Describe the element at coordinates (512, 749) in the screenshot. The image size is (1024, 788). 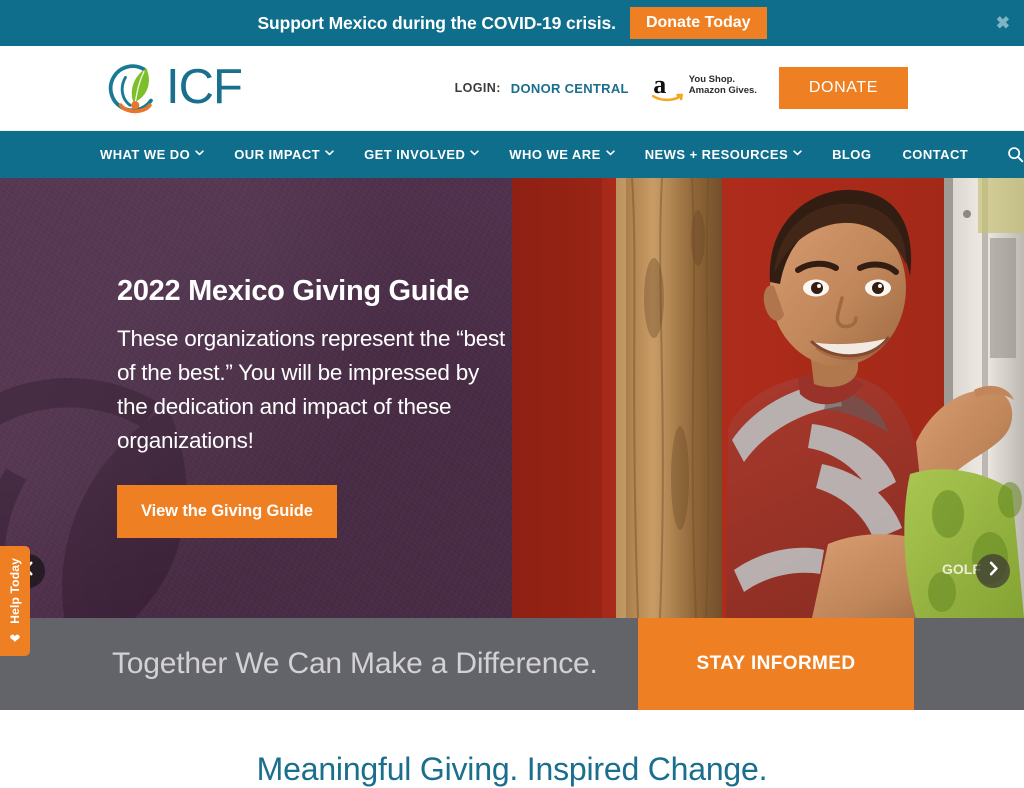
I see `bottom-tagline-section: Meaningful Giving. Inspired Change.` at that location.